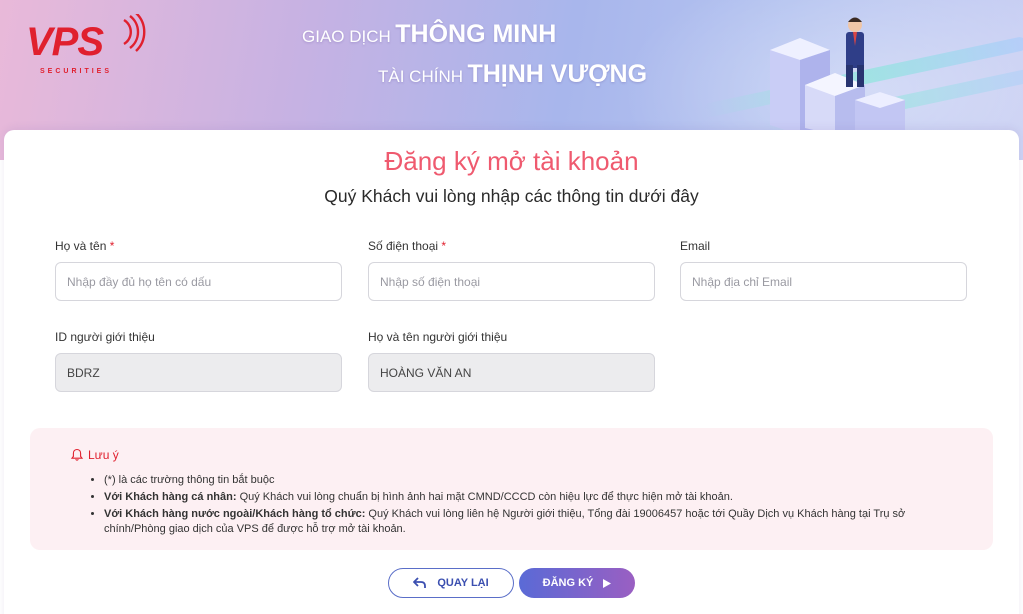 This screenshot has height=614, width=1023. I want to click on vps-logo: VPS SECURITIES, so click(91, 47).